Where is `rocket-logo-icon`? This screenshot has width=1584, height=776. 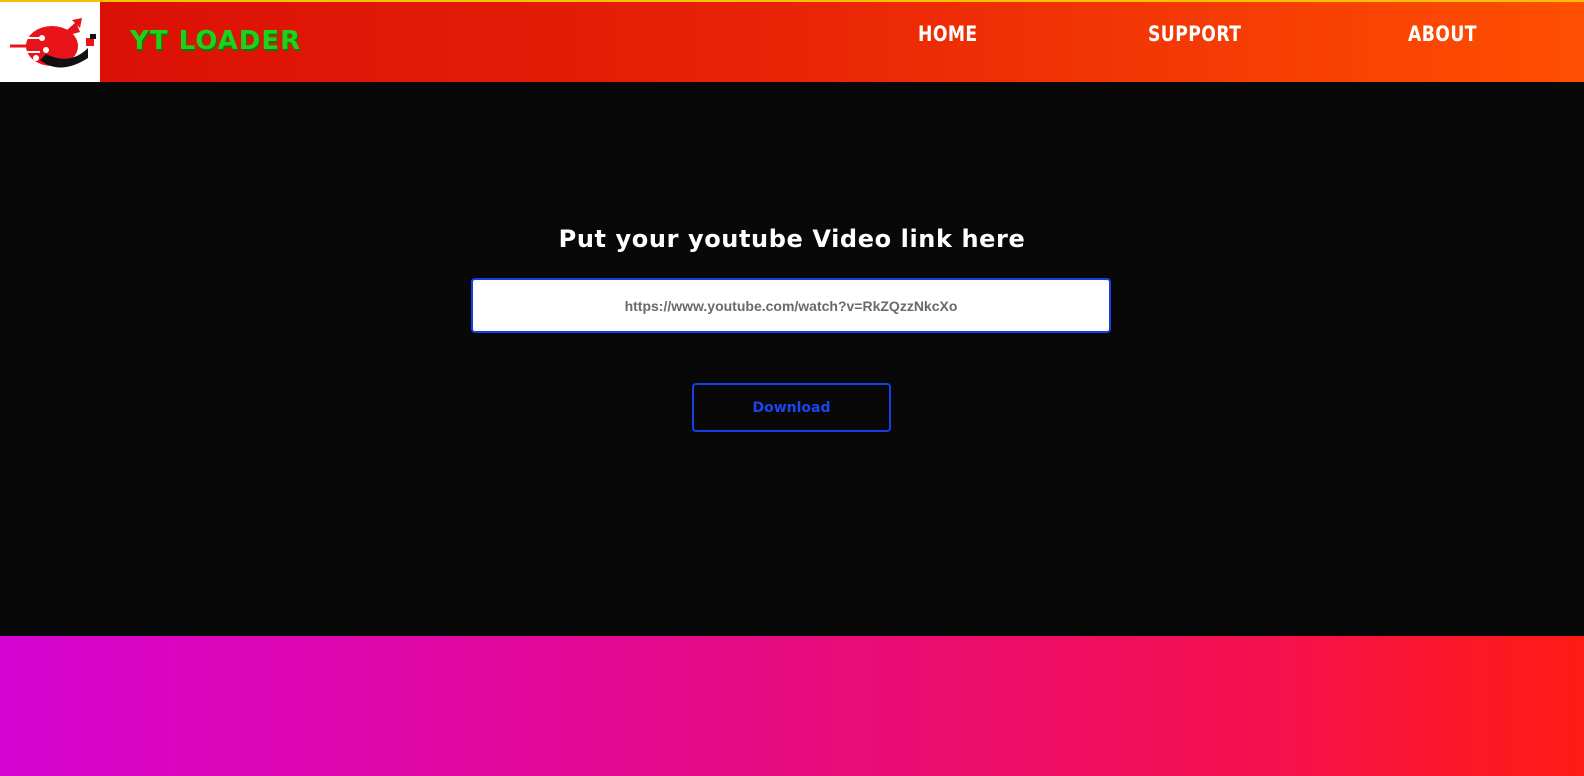 rocket-logo-icon is located at coordinates (49, 43).